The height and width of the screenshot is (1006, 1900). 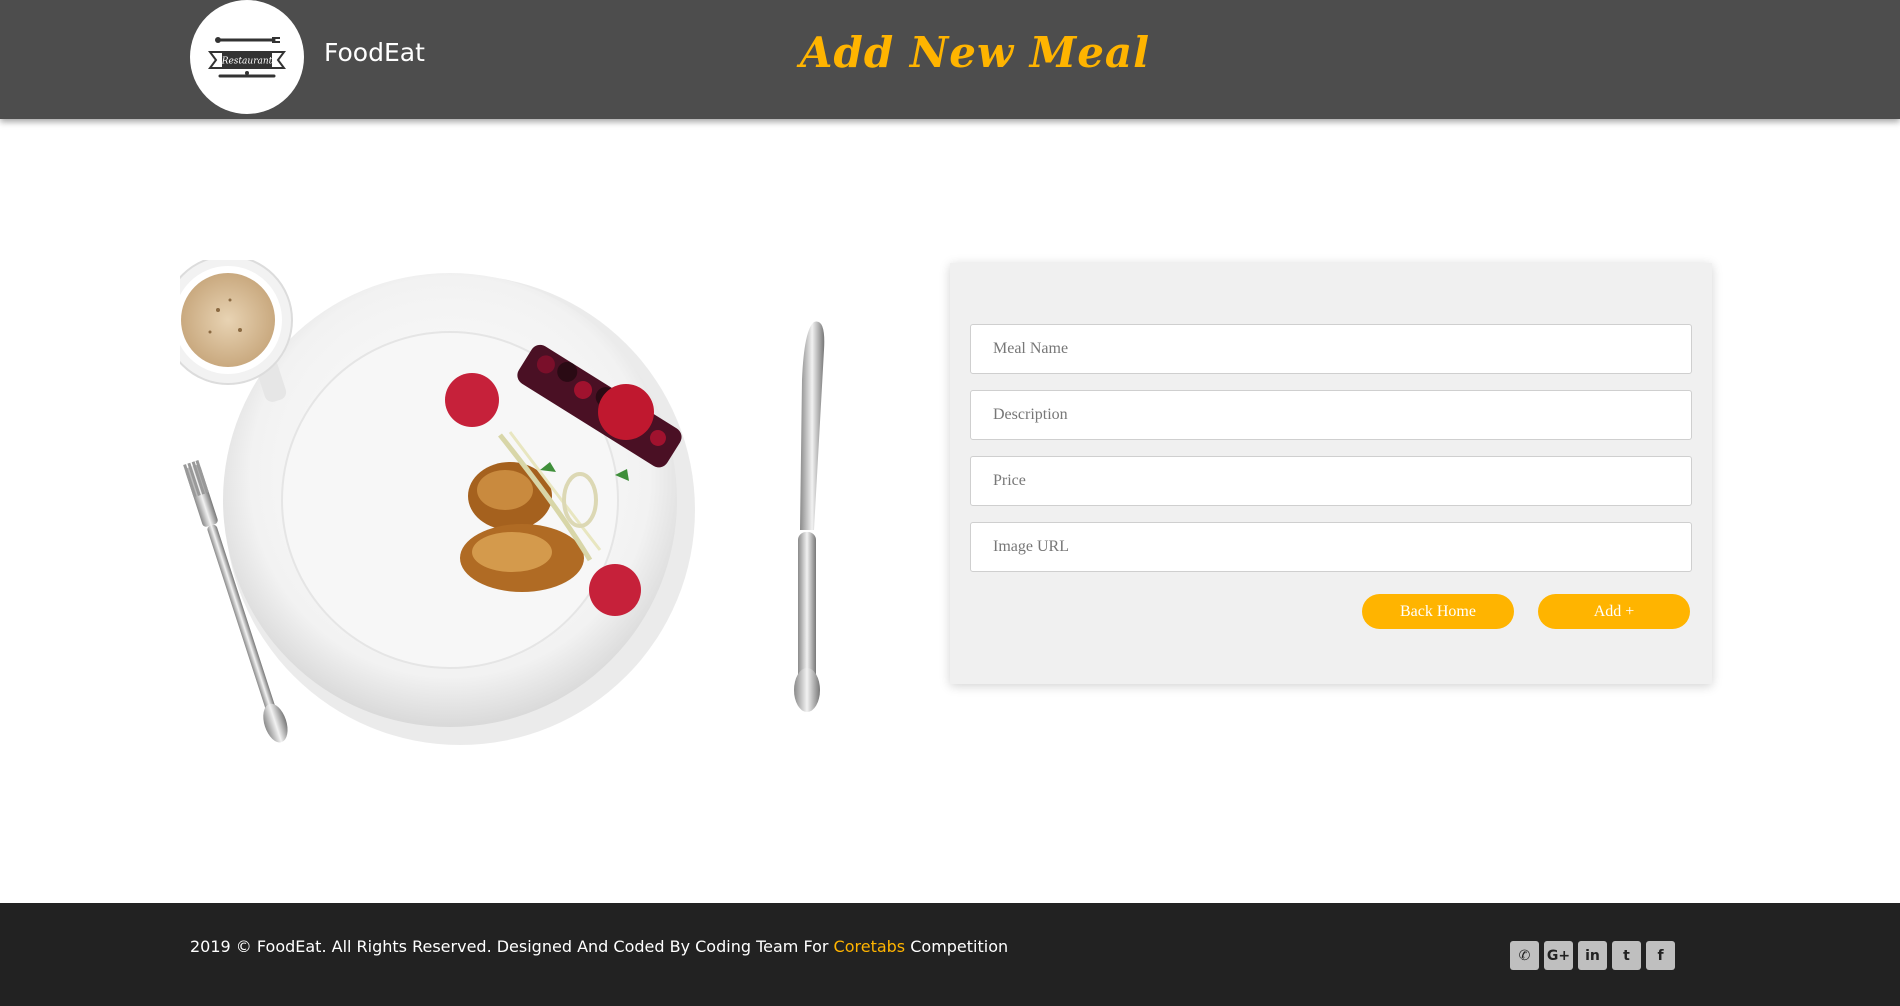 What do you see at coordinates (809, 516) in the screenshot?
I see `knife` at bounding box center [809, 516].